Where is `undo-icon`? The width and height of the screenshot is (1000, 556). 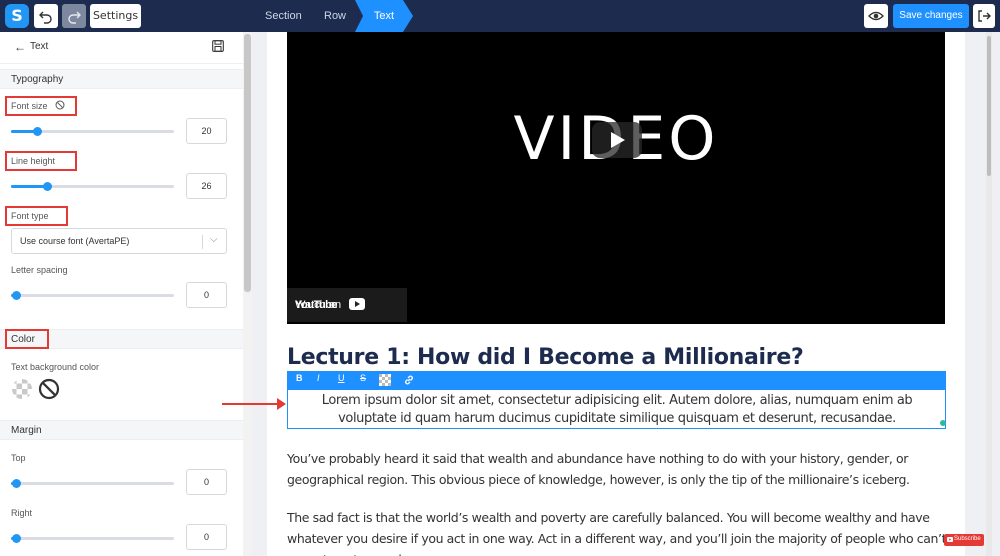
undo-icon is located at coordinates (45, 17).